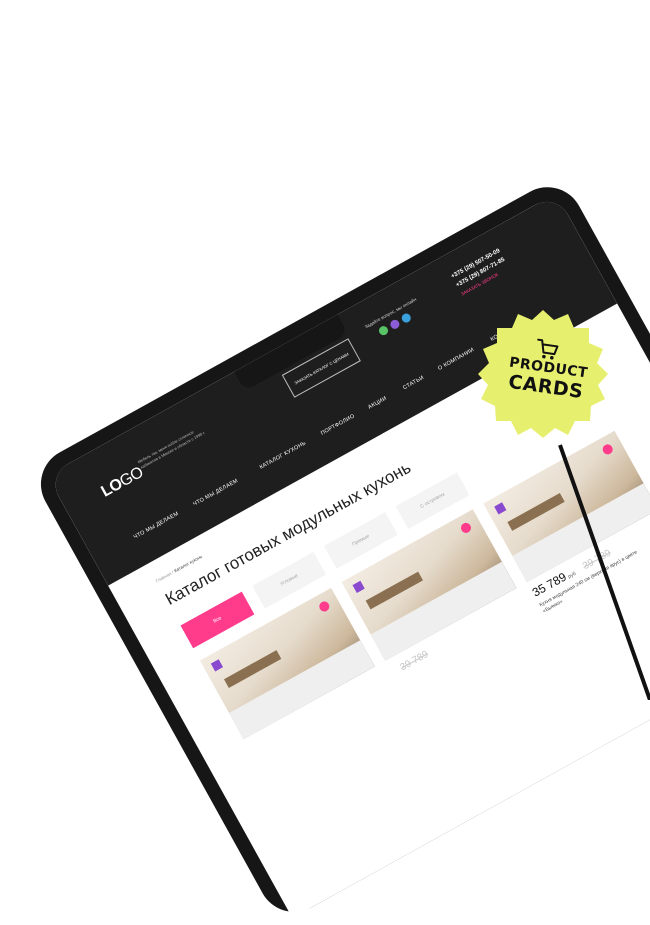 The image size is (650, 925). What do you see at coordinates (163, 577) in the screenshot?
I see `breadcrumb-home: Главная` at bounding box center [163, 577].